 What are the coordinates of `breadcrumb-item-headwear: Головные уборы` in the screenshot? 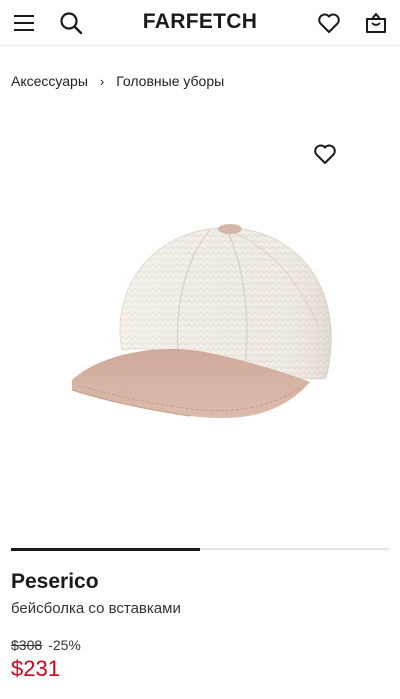 It's located at (170, 81).